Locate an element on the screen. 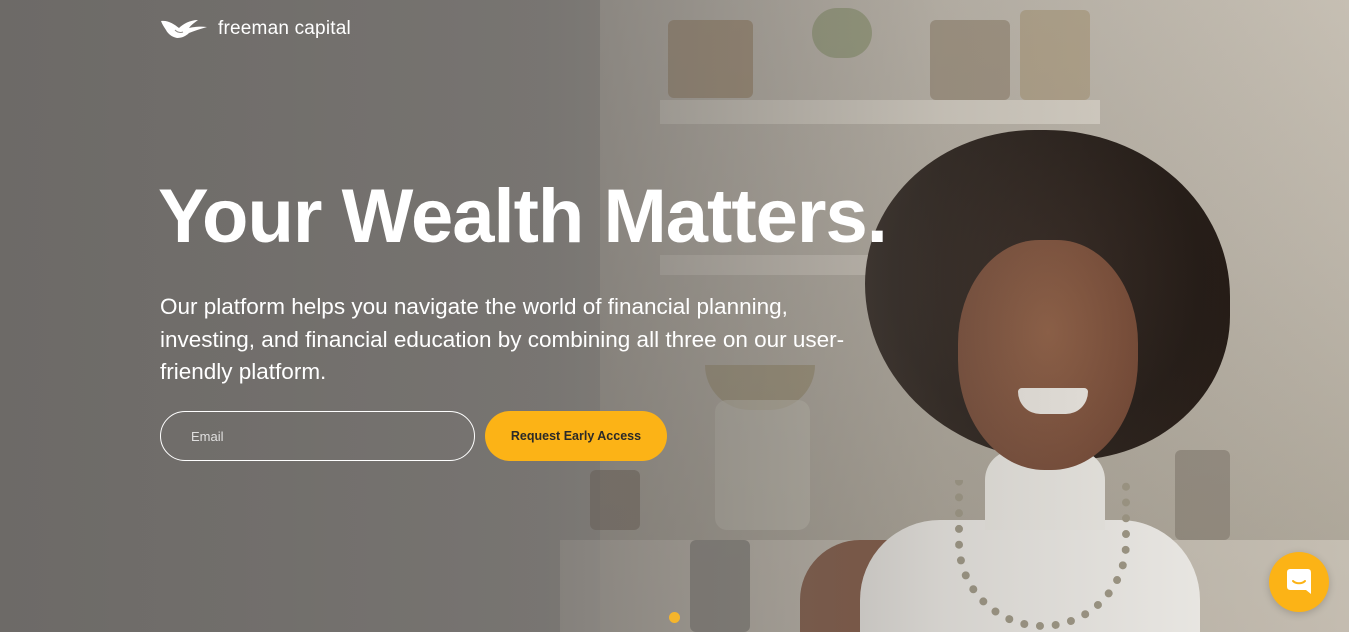 This screenshot has height=632, width=1349. slider-dot-active is located at coordinates (674, 617).